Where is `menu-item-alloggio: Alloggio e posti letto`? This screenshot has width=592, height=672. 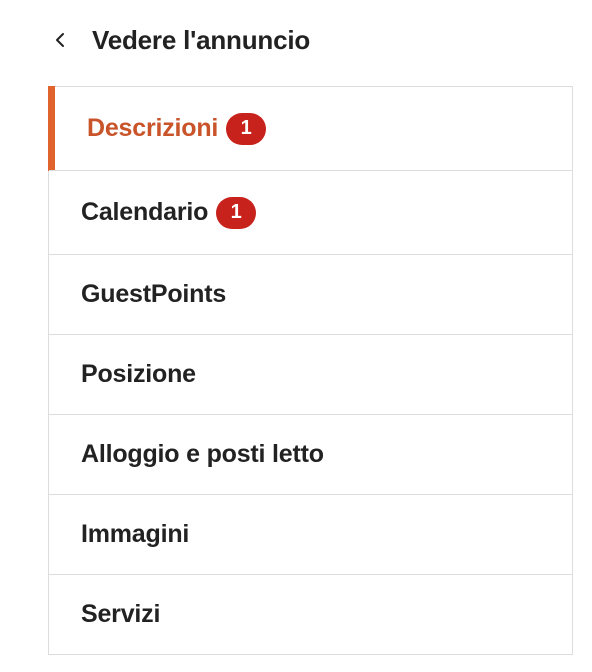 menu-item-alloggio: Alloggio e posti letto is located at coordinates (310, 454).